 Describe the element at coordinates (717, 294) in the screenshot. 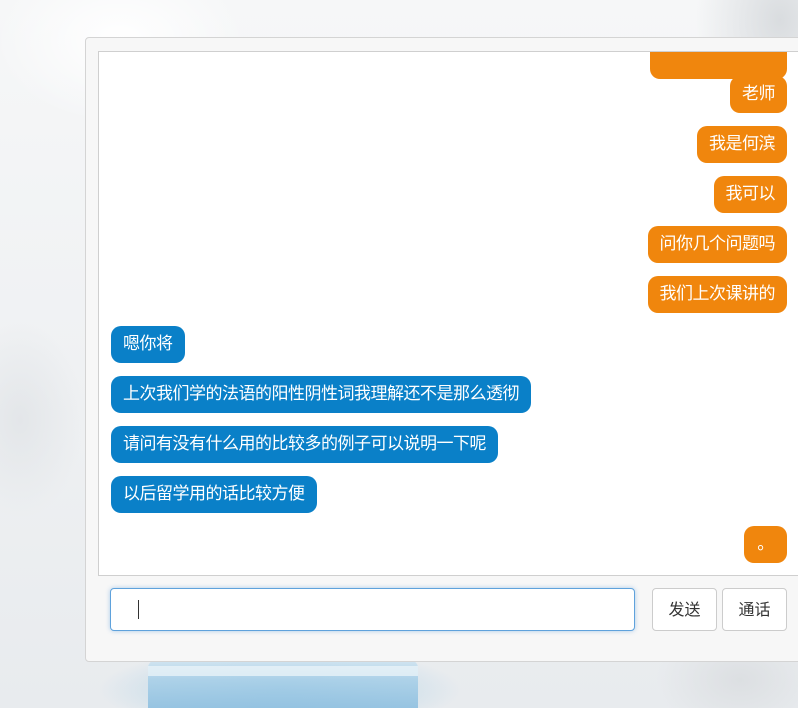

I see `message-bubble-outgoing: 我们上次课讲的` at that location.